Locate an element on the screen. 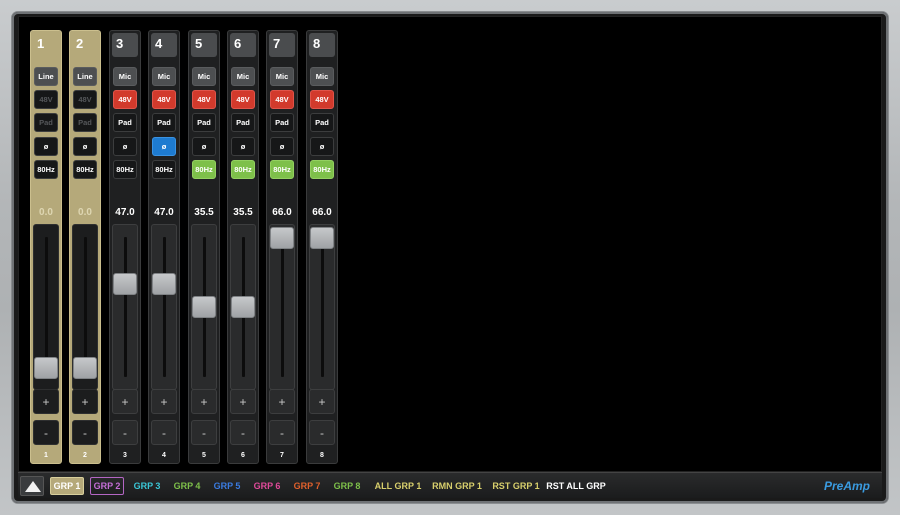 The height and width of the screenshot is (515, 900). group-button-grp-5: GRP 5 is located at coordinates (227, 486).